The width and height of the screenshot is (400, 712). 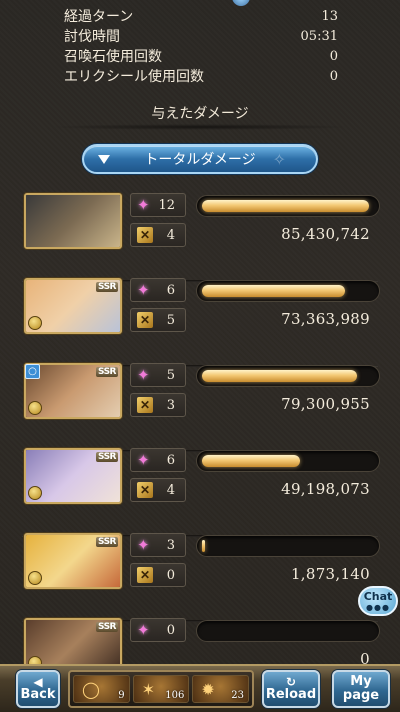 What do you see at coordinates (325, 404) in the screenshot?
I see `damage-value: 79,300,955` at bounding box center [325, 404].